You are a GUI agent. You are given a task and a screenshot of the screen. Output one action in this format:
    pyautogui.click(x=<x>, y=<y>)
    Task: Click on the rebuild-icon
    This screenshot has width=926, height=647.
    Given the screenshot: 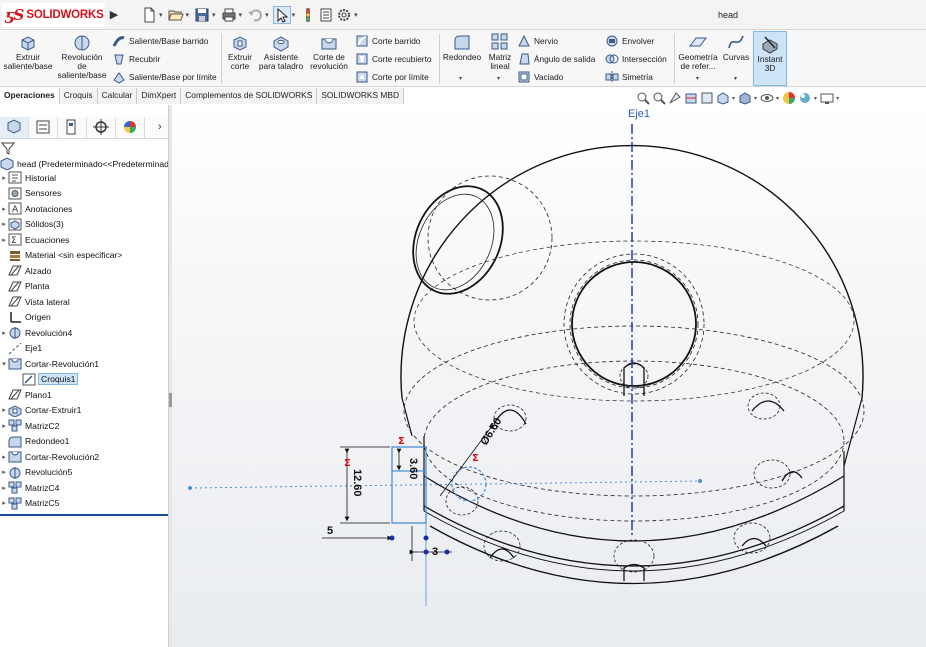 What is the action you would take?
    pyautogui.click(x=308, y=15)
    